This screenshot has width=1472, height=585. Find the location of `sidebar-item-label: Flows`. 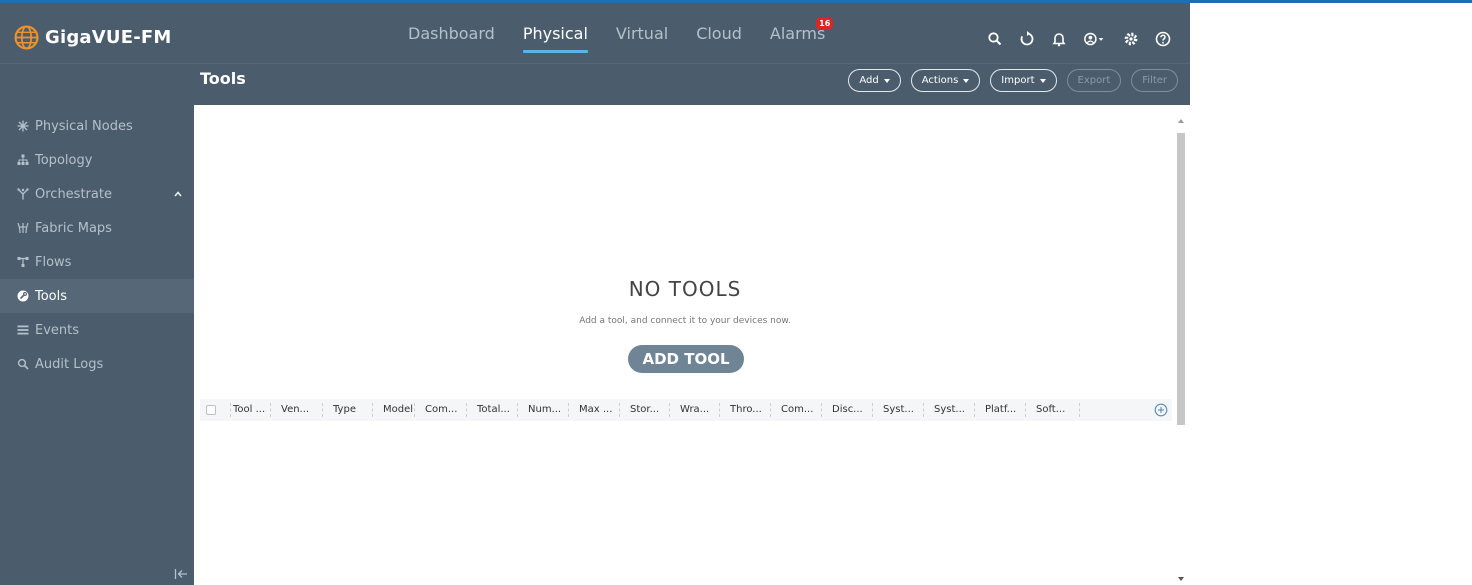

sidebar-item-label: Flows is located at coordinates (53, 262).